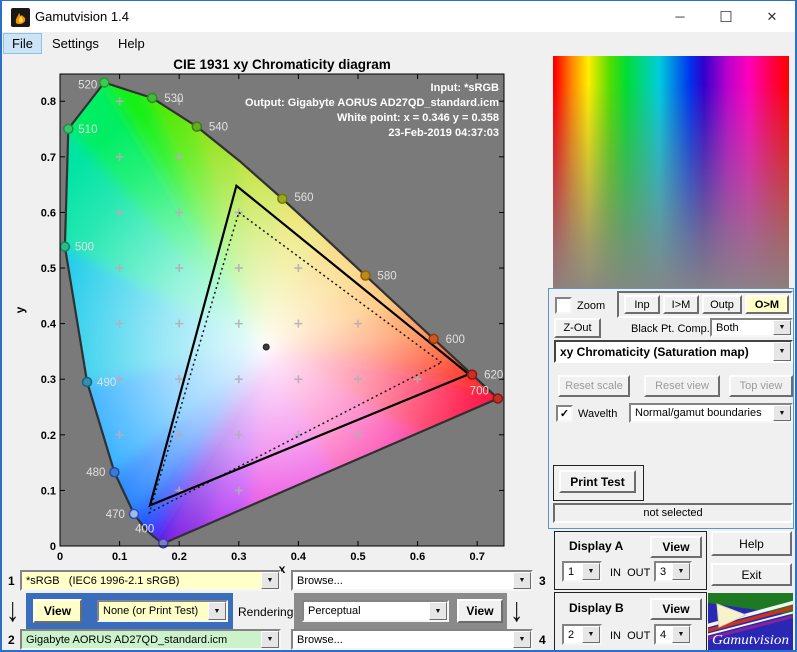 The width and height of the screenshot is (797, 652). What do you see at coordinates (772, 16) in the screenshot?
I see `close-button: ✕` at bounding box center [772, 16].